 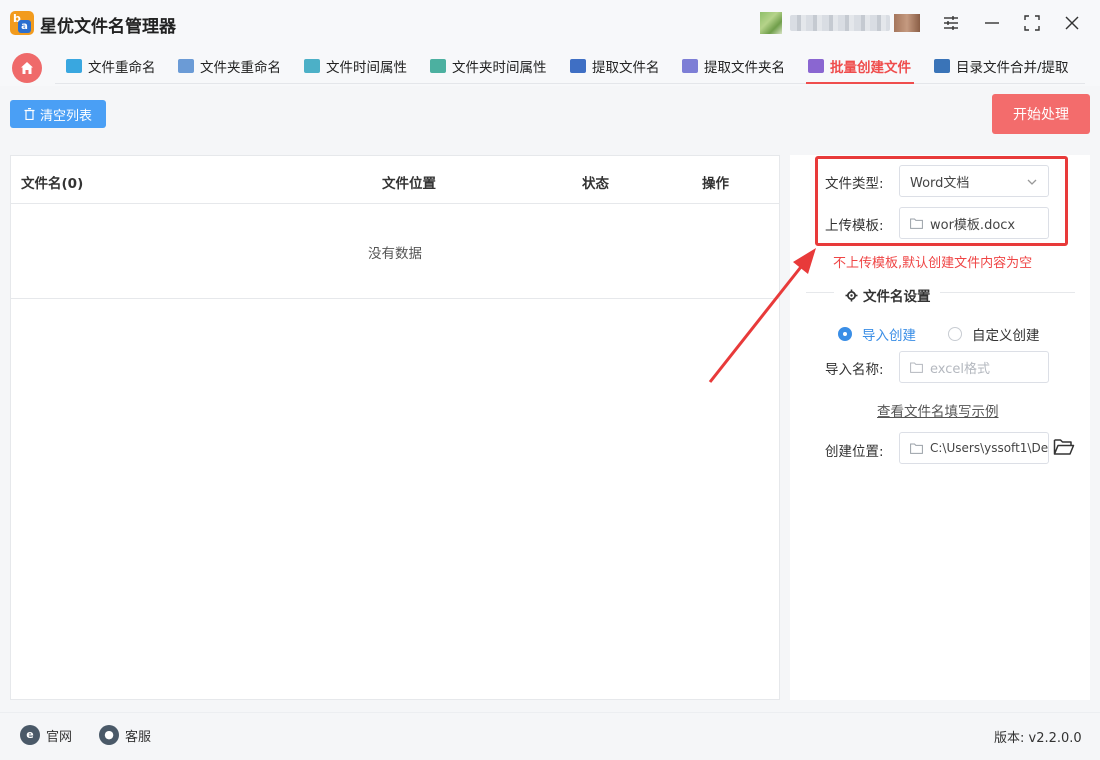 What do you see at coordinates (951, 23) in the screenshot?
I see `settings-sliders-icon` at bounding box center [951, 23].